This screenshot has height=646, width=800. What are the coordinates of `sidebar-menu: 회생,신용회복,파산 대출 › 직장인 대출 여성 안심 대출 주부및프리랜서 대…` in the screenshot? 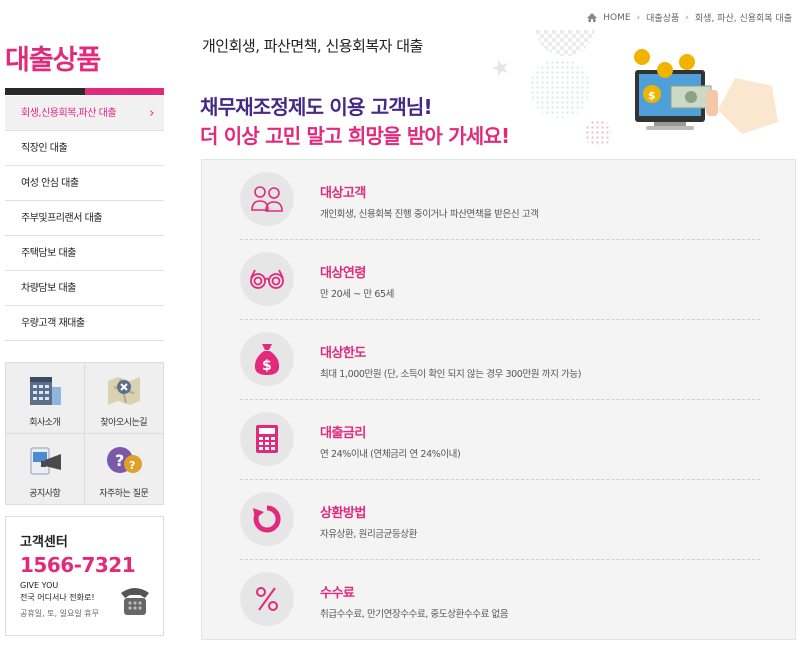 It's located at (84, 218).